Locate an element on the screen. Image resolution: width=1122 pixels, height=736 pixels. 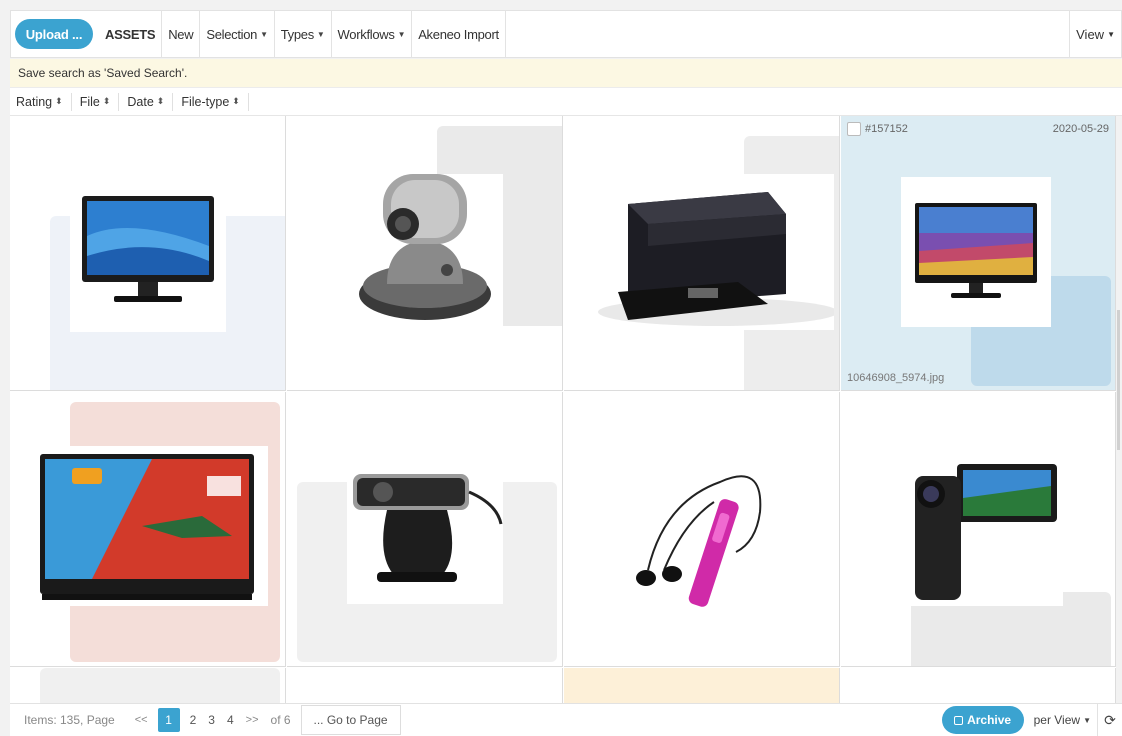
sort-rating: Rating ⬍ is located at coordinates (44, 101).